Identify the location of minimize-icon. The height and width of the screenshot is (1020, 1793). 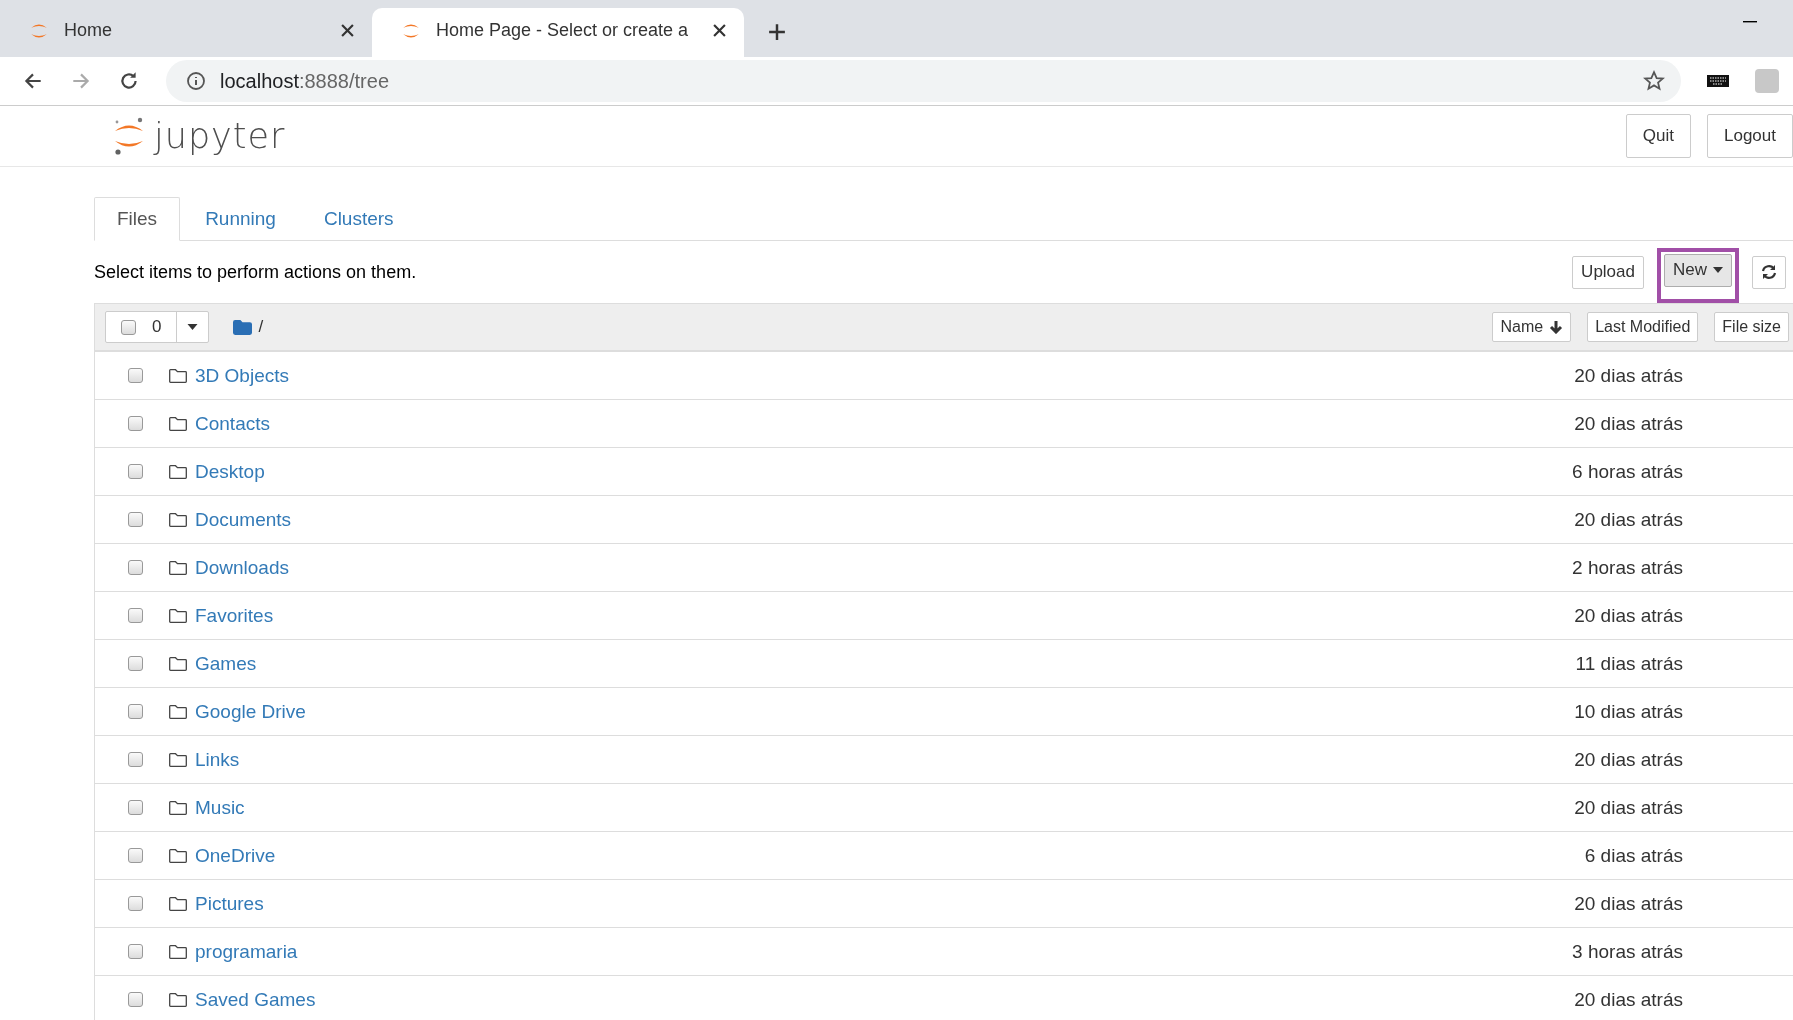
(1750, 22).